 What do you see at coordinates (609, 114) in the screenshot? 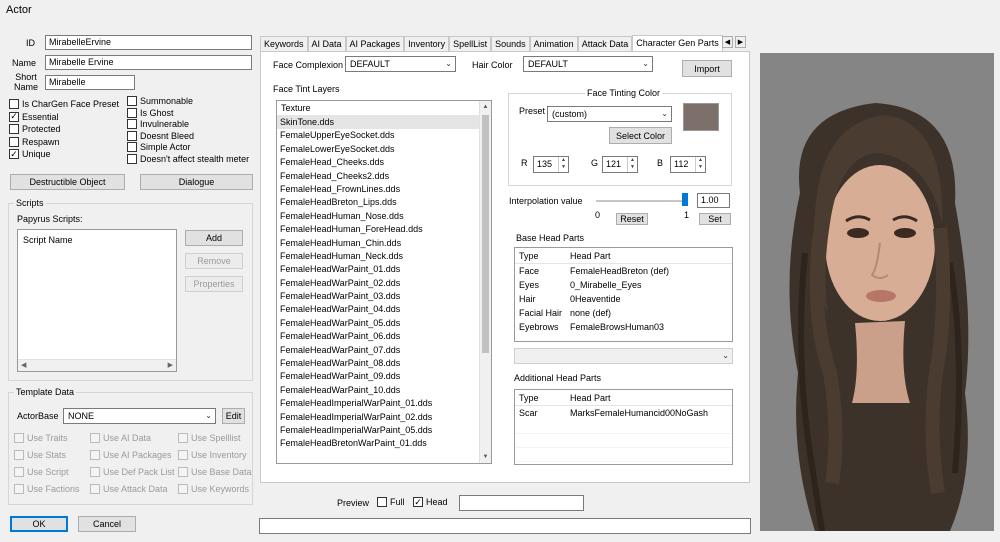
I see `preset-select: (custom) ⌄` at bounding box center [609, 114].